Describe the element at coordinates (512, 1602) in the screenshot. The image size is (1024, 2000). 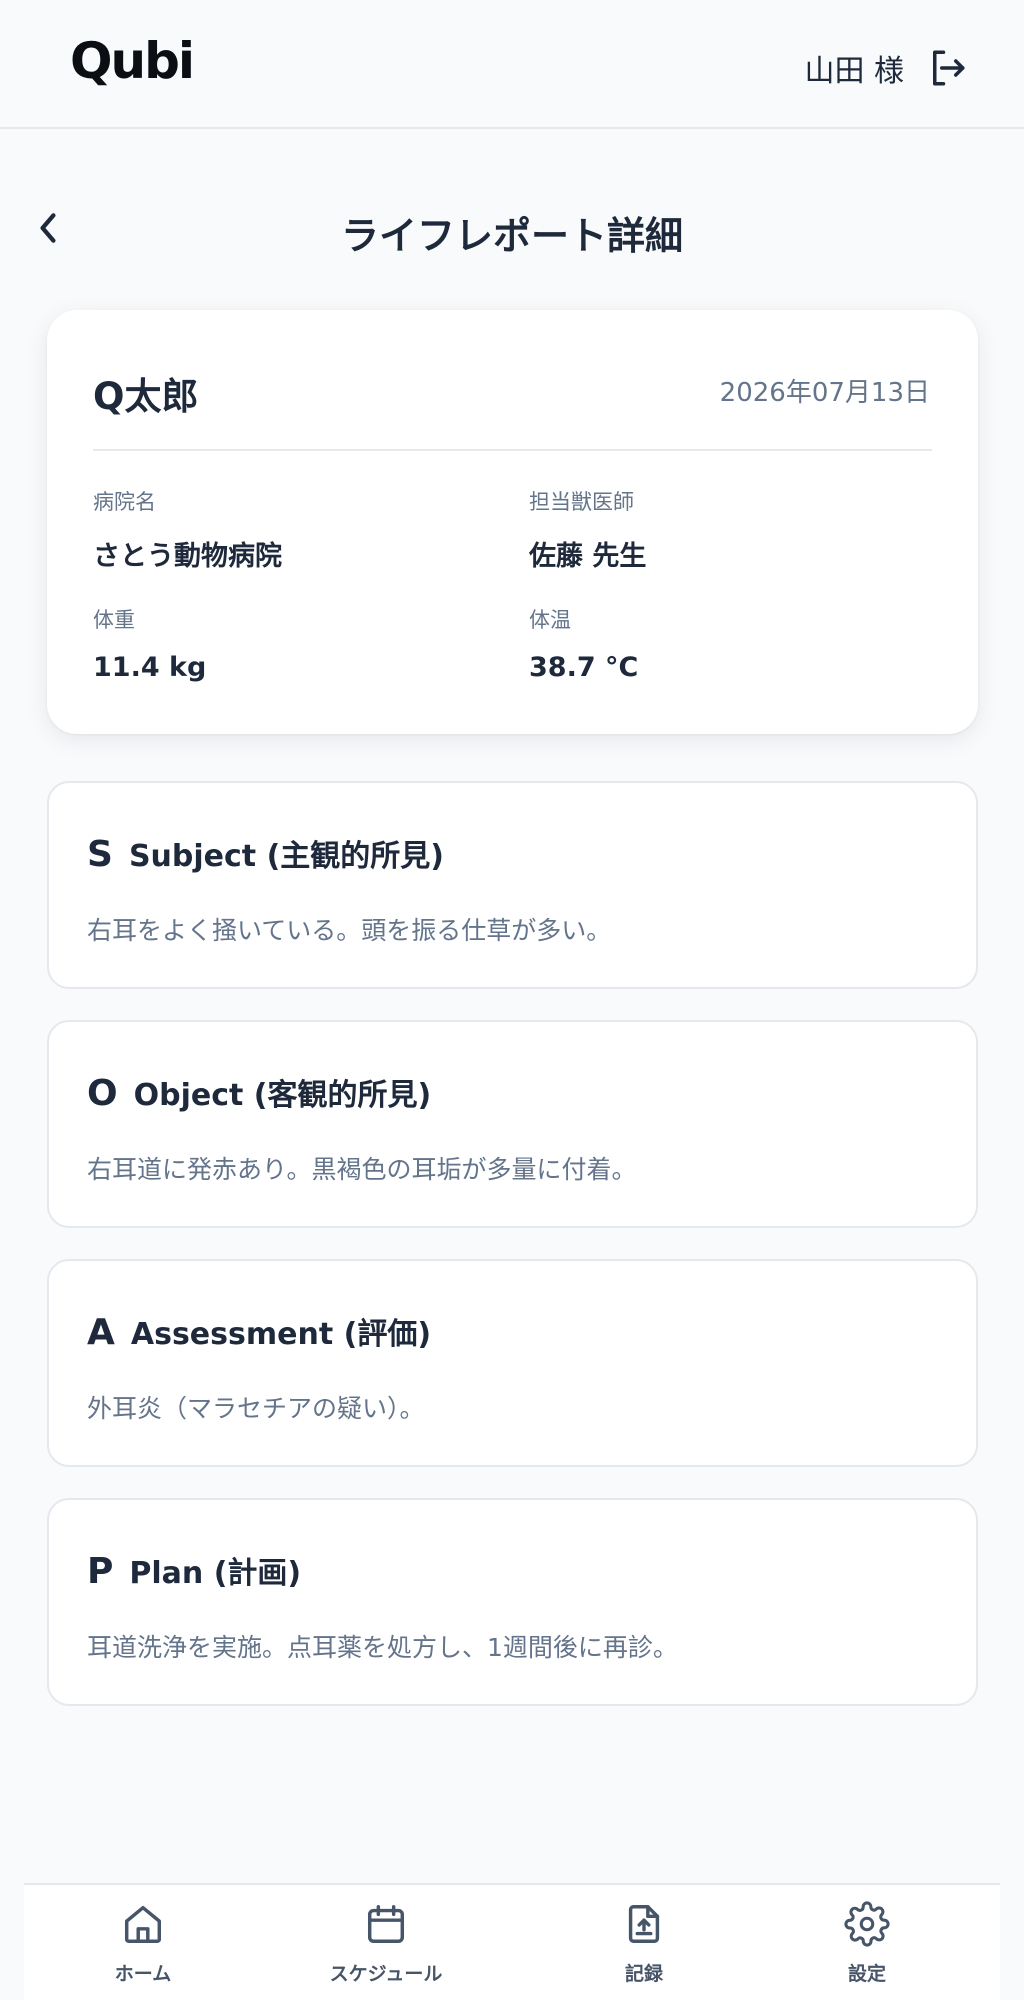
I see `soap-plan-card: P Plan (計画) 耳道洗浄を実施。点耳薬を処方し、1週間後に再診。` at that location.